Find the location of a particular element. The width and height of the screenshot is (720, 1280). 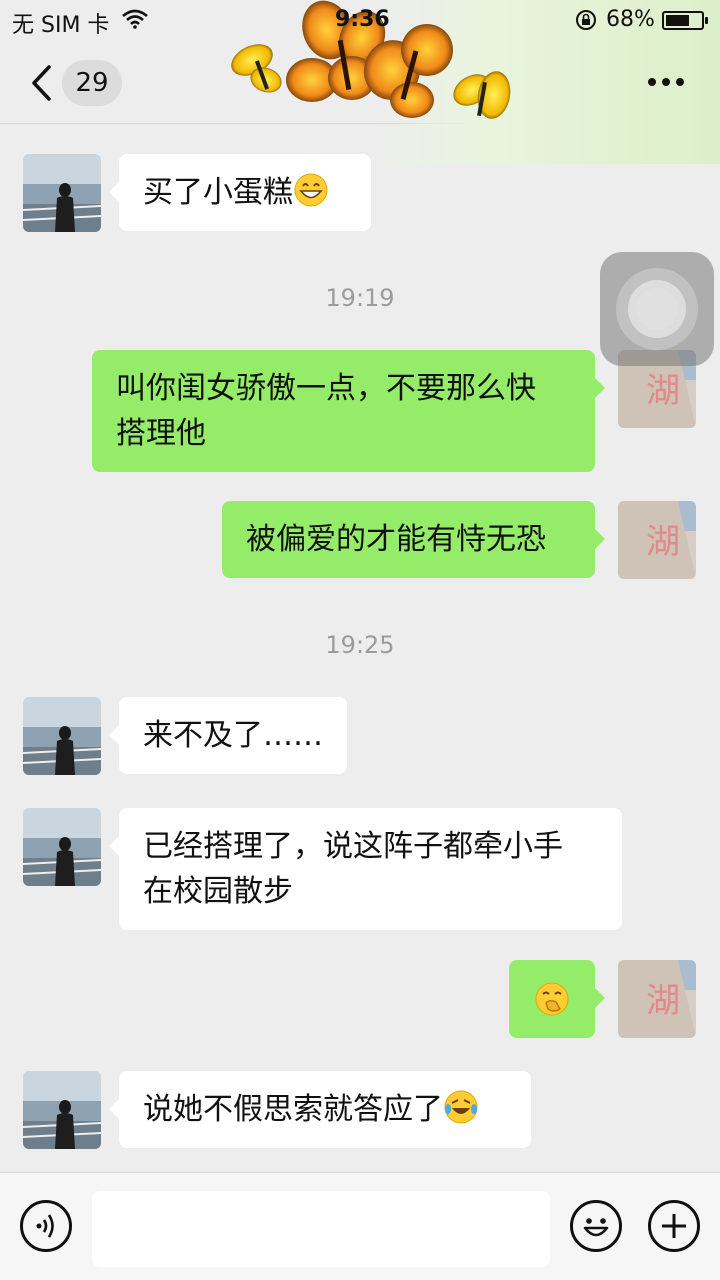

message-bubble-outgoing is located at coordinates (557, 999).